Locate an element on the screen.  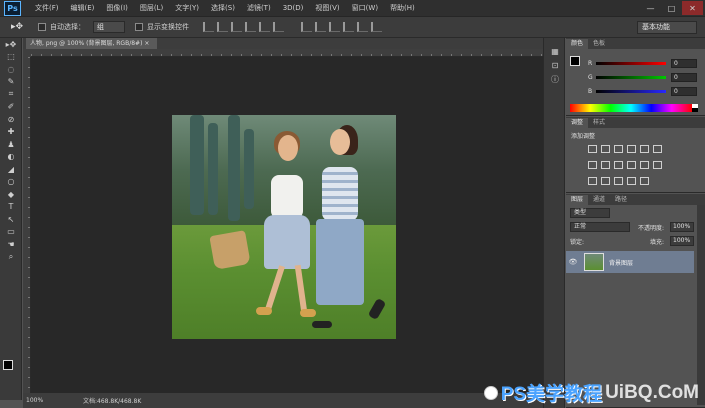
document-size-info: 文档:468.8K/468.8K is located at coordinates (97, 400).